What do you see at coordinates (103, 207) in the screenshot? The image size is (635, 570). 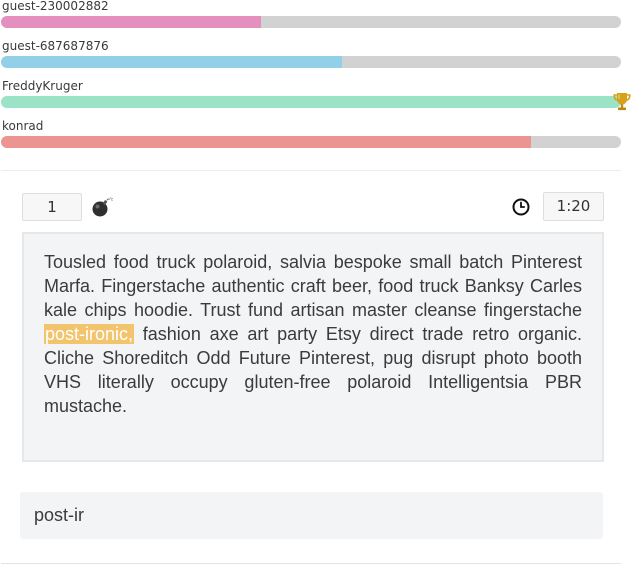 I see `bomb-icon` at bounding box center [103, 207].